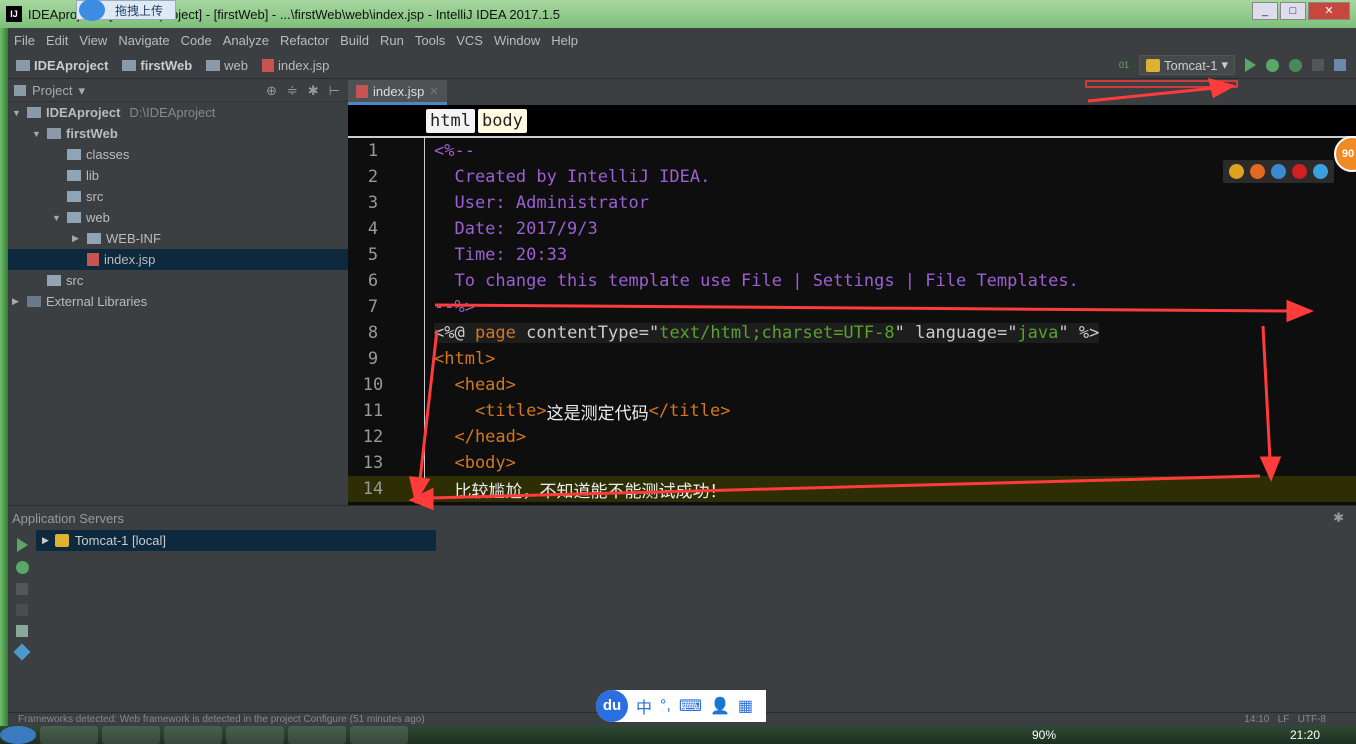 This screenshot has height=744, width=1356. Describe the element at coordinates (1305, 735) in the screenshot. I see `clock: 21:20` at that location.